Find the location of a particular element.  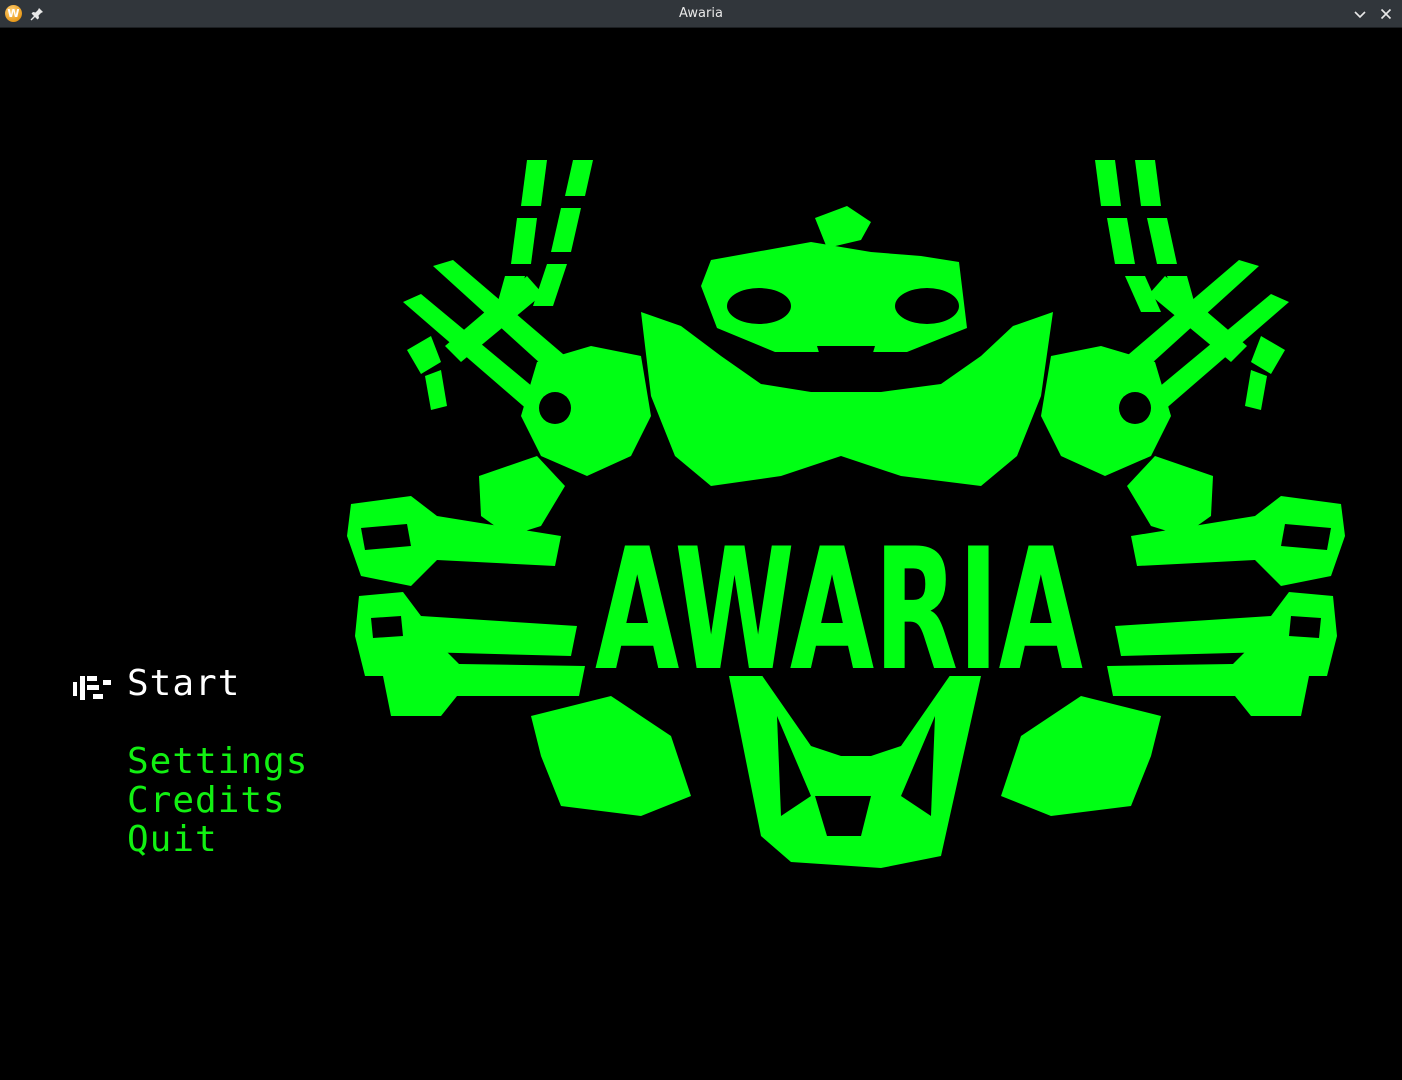

close-icon is located at coordinates (1386, 14).